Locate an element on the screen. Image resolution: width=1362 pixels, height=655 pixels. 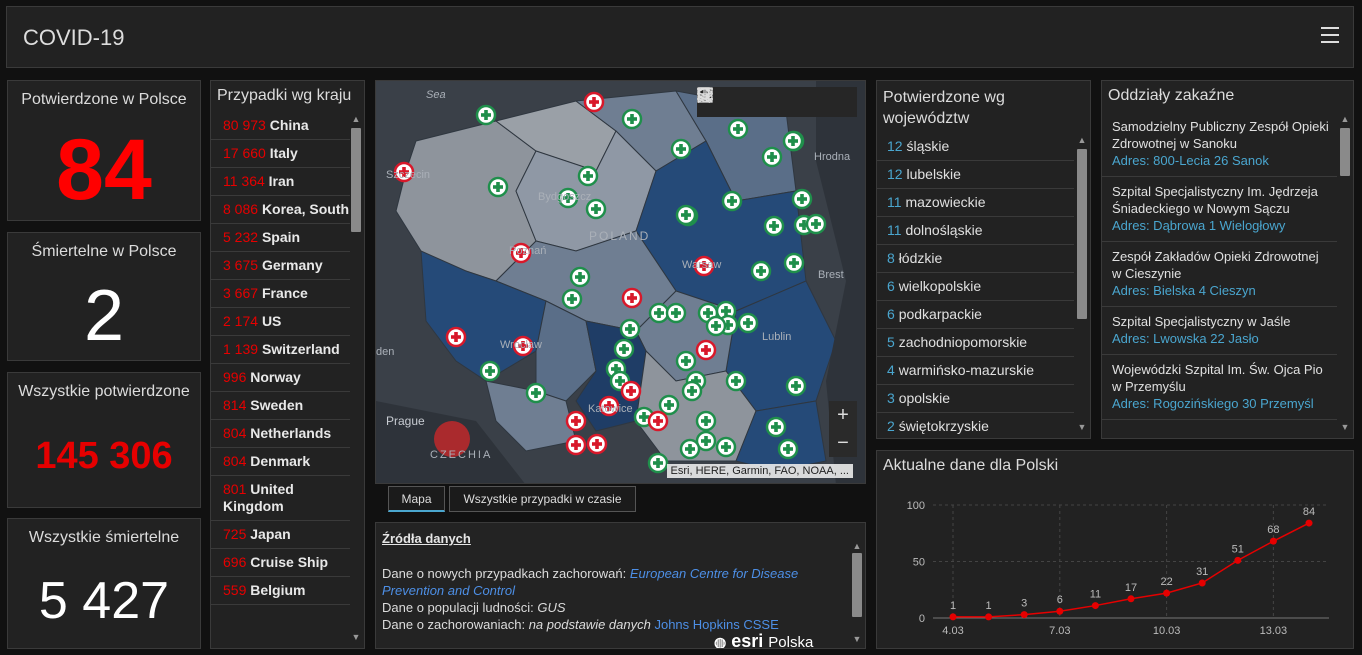
scroll-thumb is located at coordinates (857, 585).